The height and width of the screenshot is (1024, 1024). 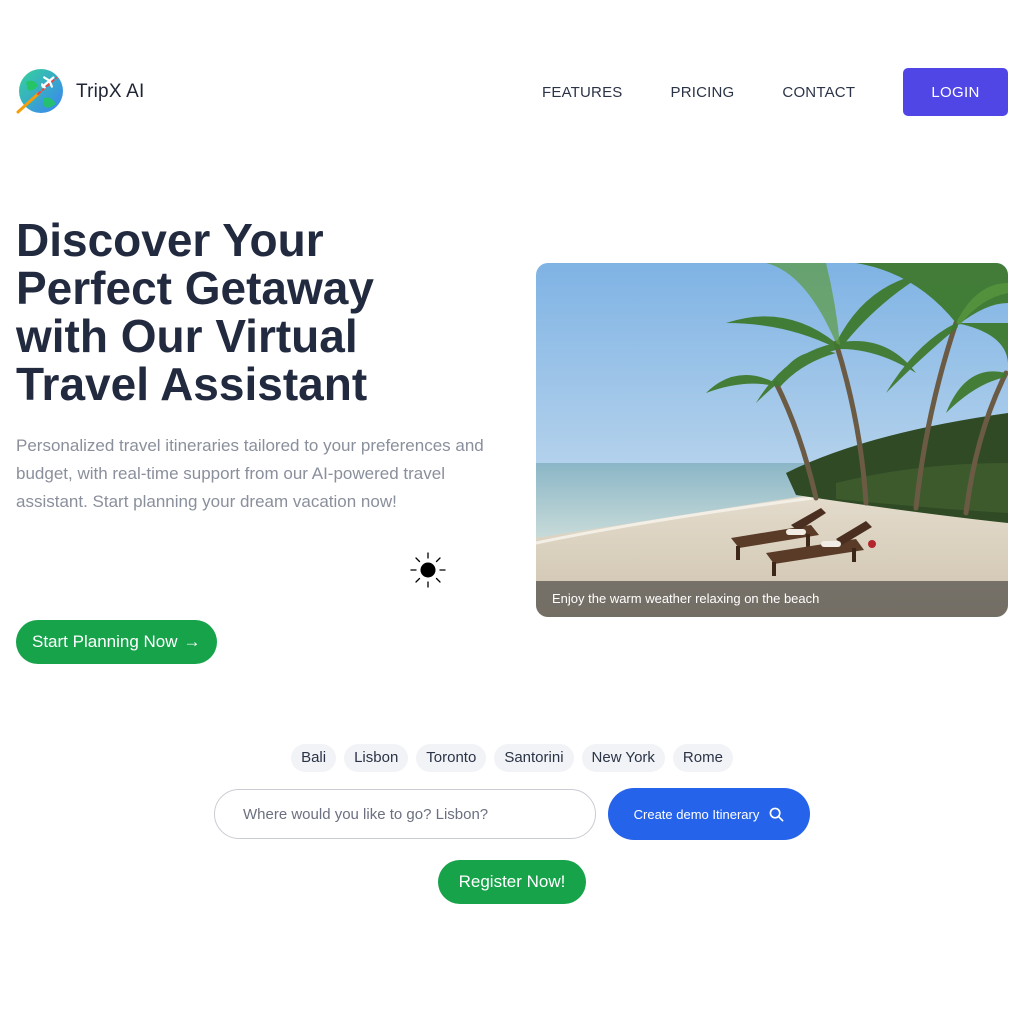 I want to click on start-planning-label: Start Planning Now, so click(x=105, y=641).